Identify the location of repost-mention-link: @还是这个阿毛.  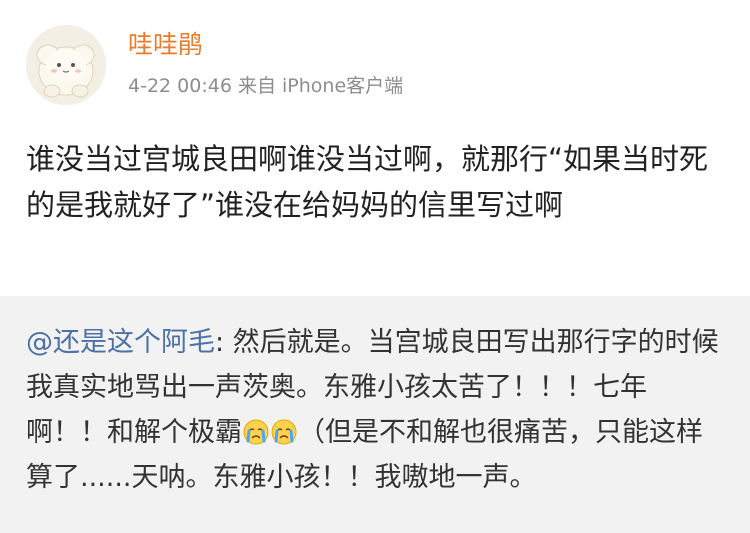
(120, 342).